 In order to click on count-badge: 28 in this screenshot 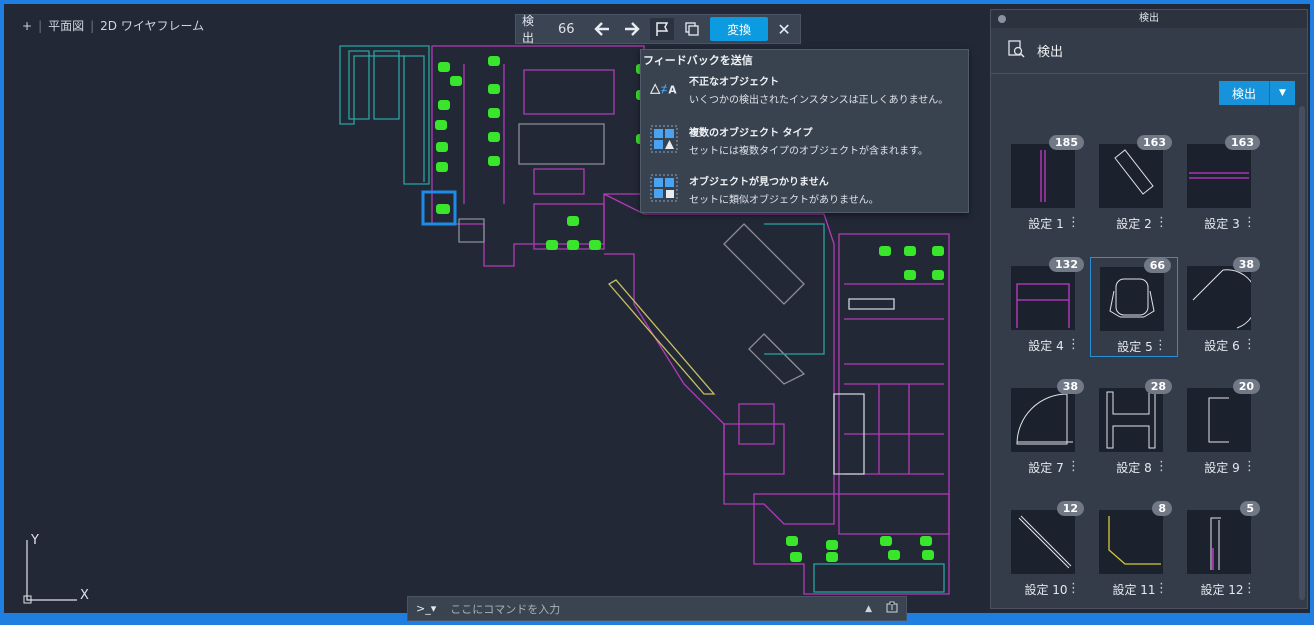, I will do `click(1158, 386)`.